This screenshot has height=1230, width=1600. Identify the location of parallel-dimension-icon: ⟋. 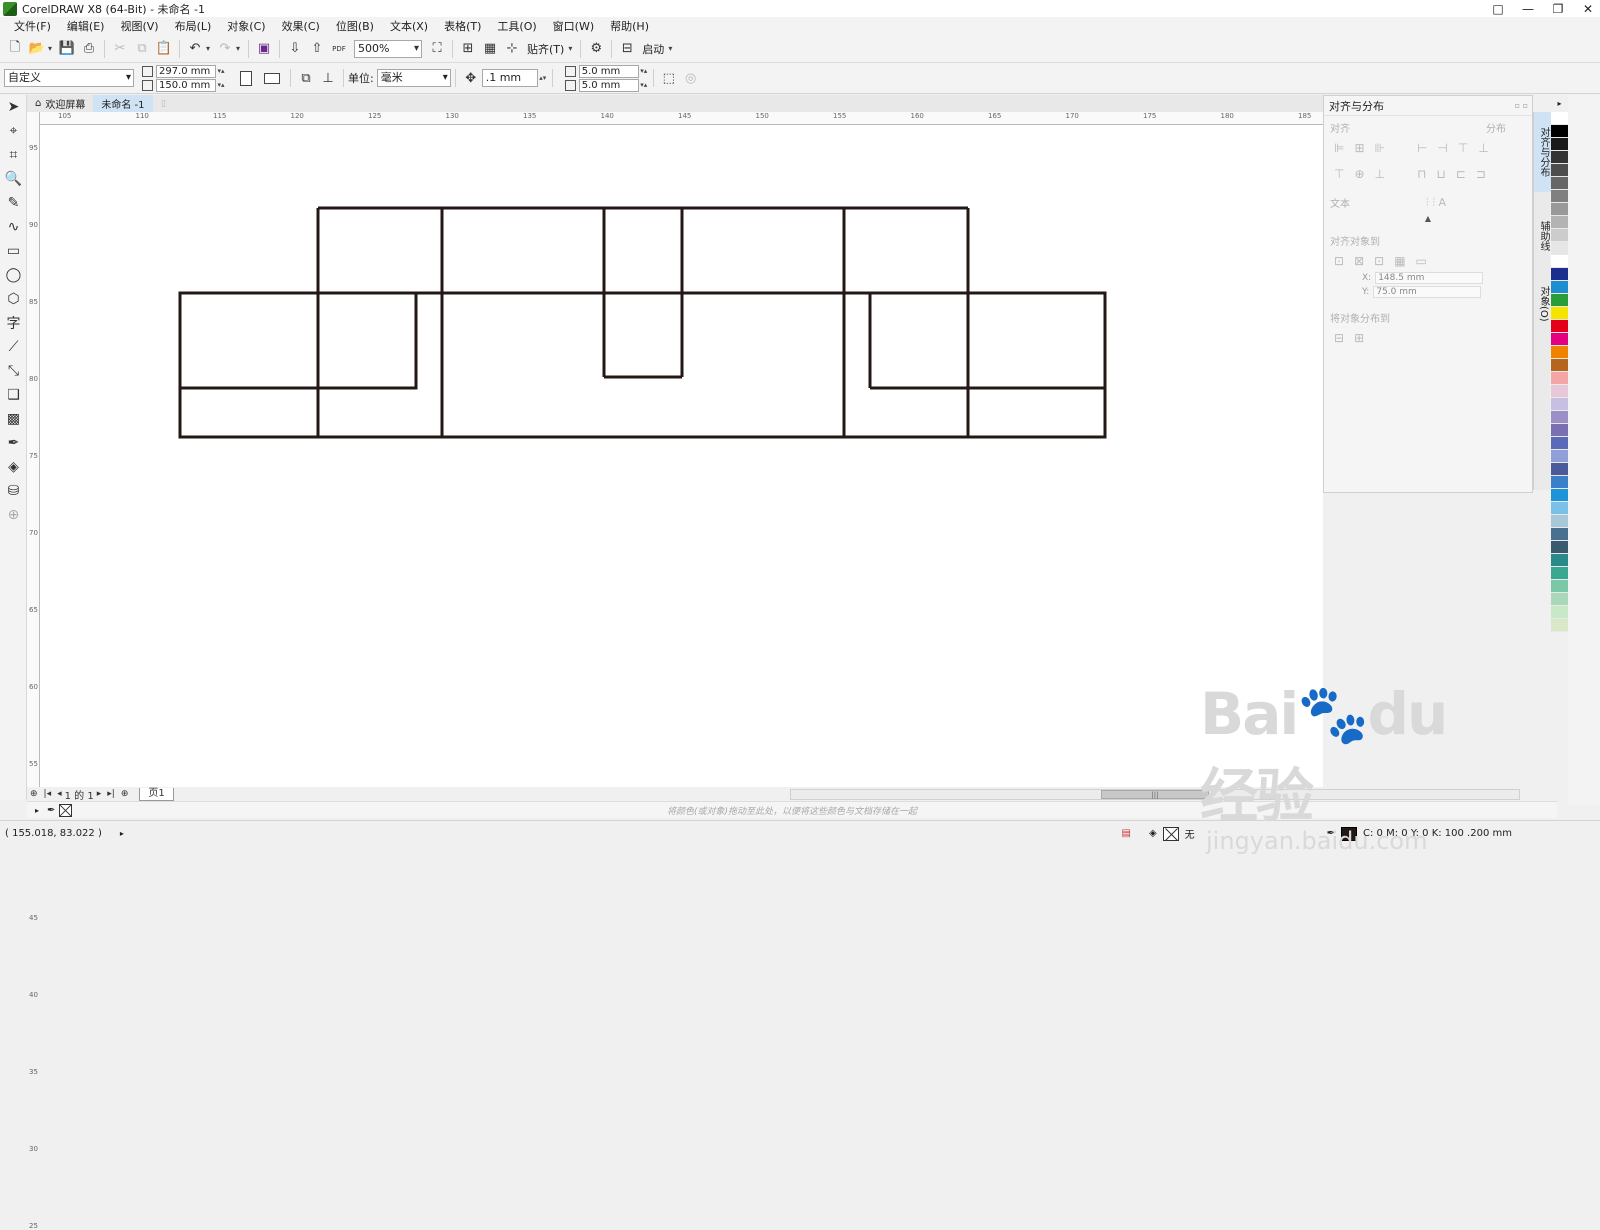
(13, 347).